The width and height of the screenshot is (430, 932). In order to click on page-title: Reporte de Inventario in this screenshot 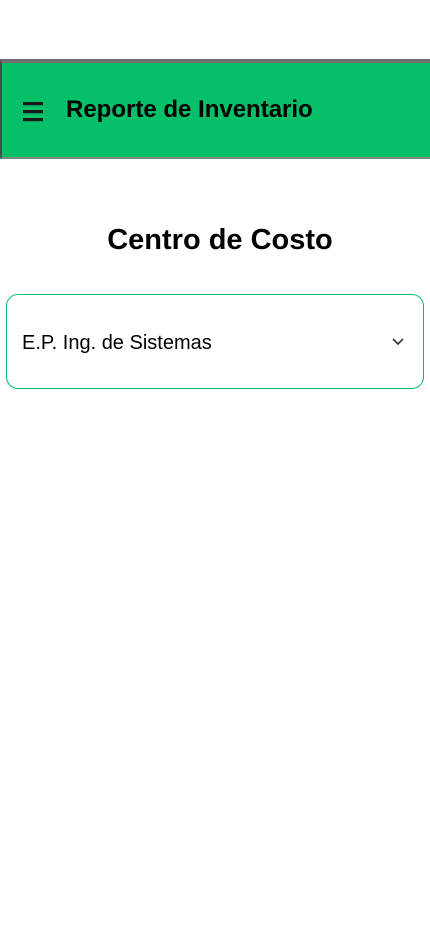, I will do `click(189, 109)`.